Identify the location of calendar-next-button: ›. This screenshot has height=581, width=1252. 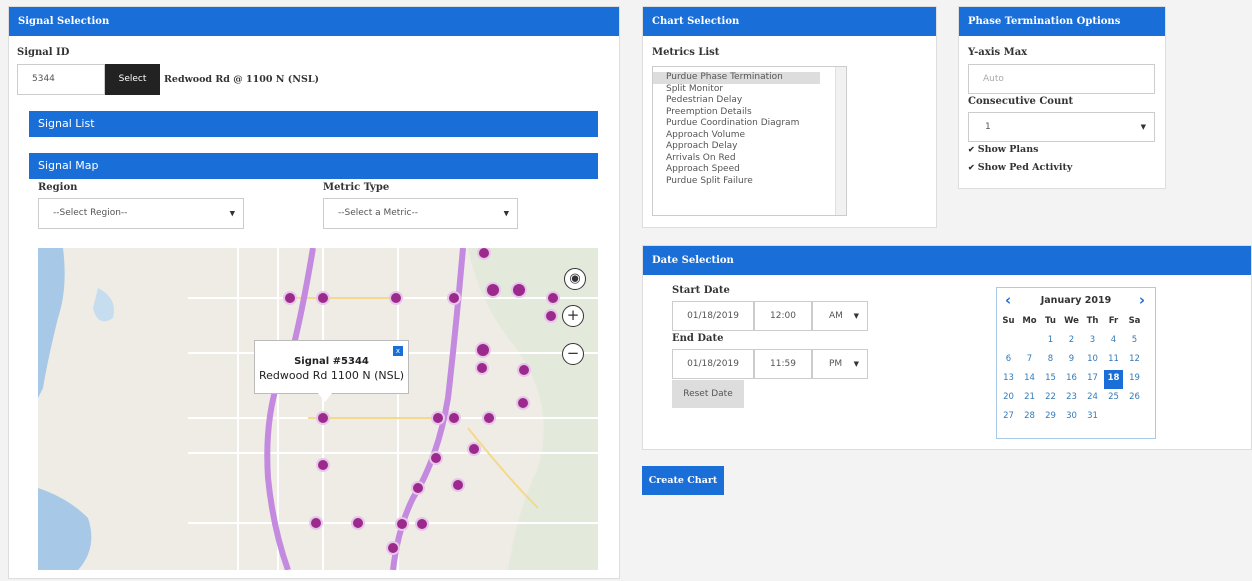
(1142, 300).